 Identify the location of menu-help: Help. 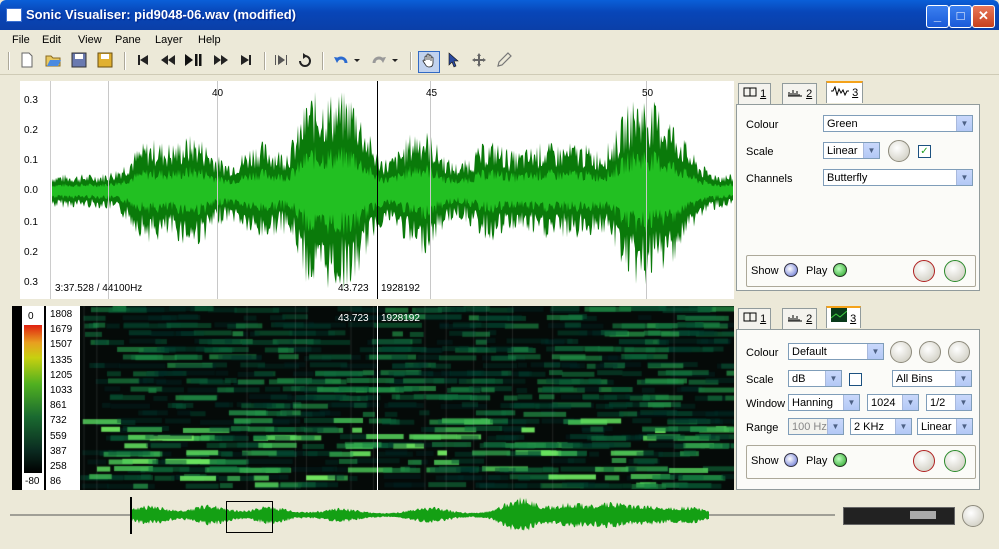
(209, 40).